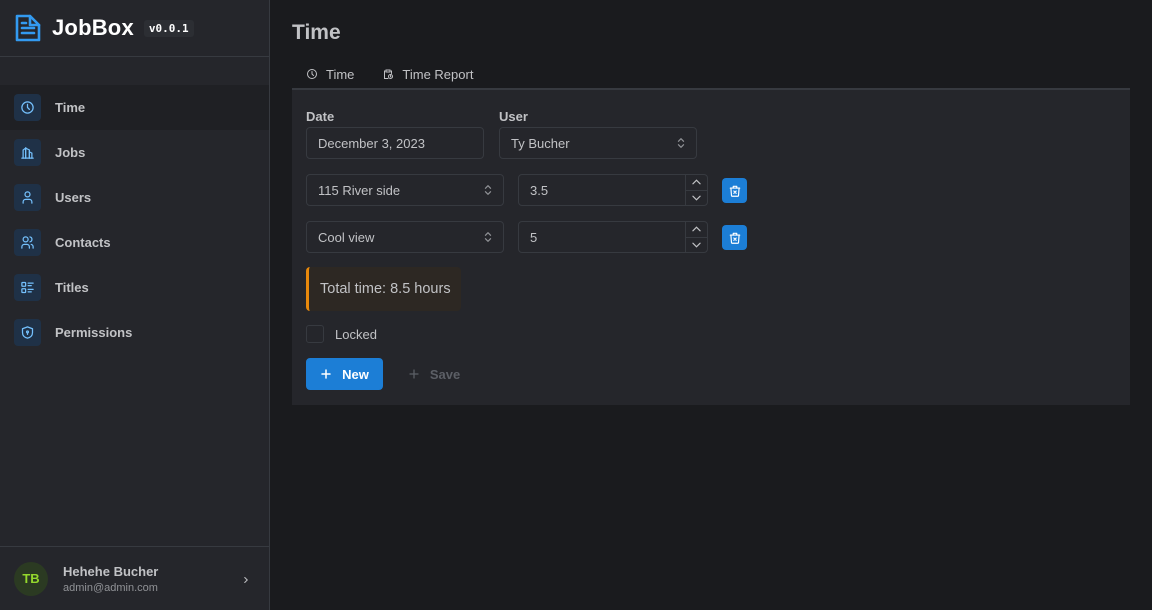 This screenshot has width=1152, height=610. Describe the element at coordinates (27, 197) in the screenshot. I see `user-icon` at that location.